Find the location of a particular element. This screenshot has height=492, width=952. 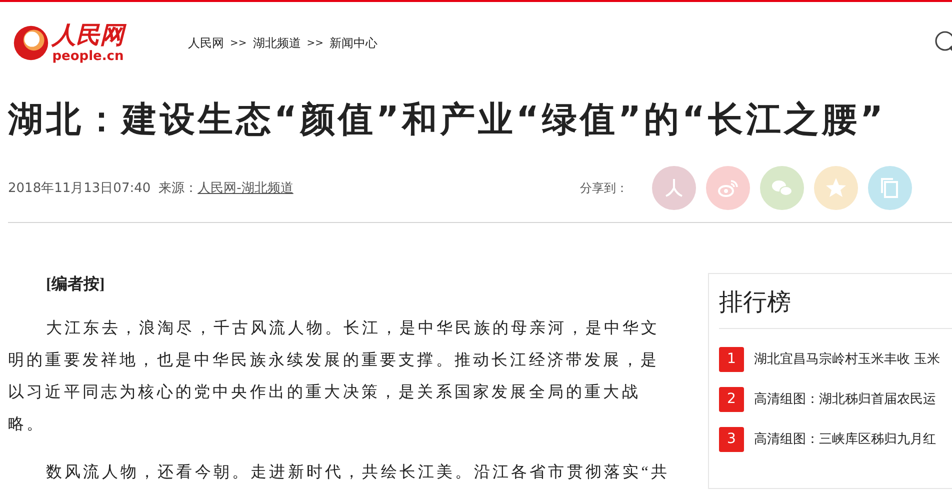

rank-number: 1 is located at coordinates (731, 359).